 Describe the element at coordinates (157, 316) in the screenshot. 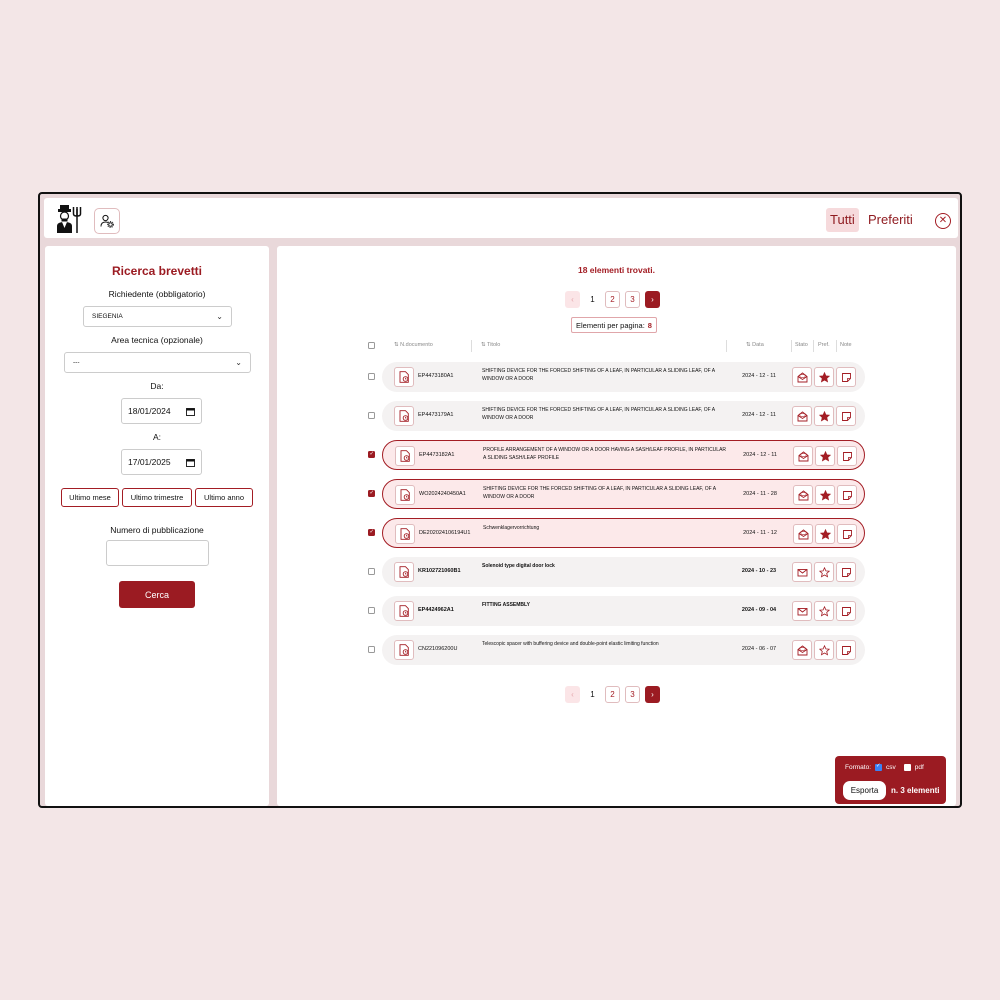

I see `applicant-select: SIEGENIA ⌄` at that location.